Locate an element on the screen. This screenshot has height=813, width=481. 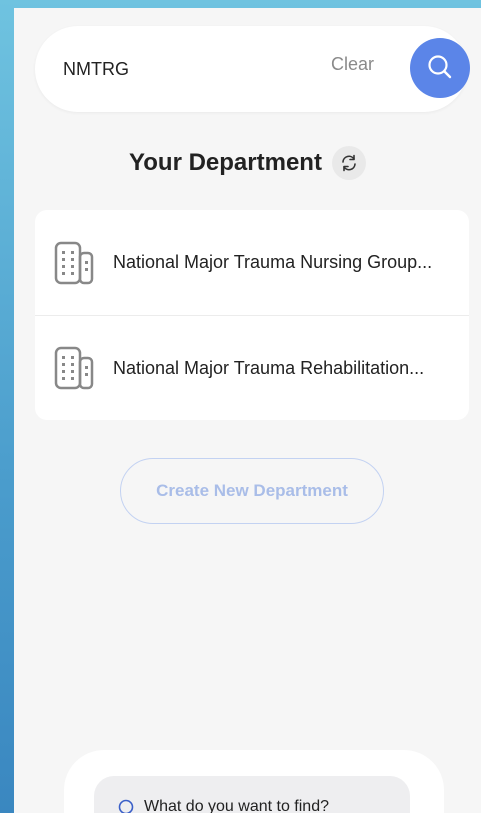
search-bar: Clear is located at coordinates (252, 69).